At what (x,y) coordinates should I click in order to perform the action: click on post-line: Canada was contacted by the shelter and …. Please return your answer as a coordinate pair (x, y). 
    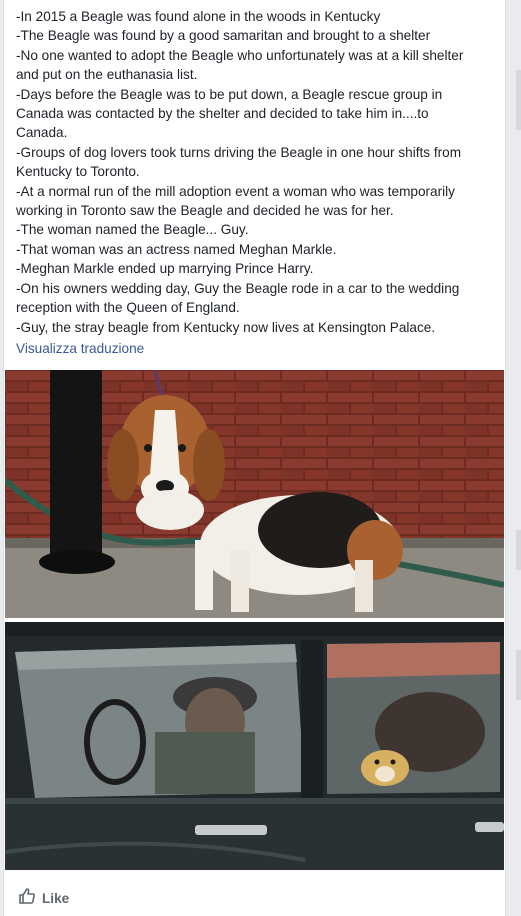
    Looking at the image, I should click on (222, 114).